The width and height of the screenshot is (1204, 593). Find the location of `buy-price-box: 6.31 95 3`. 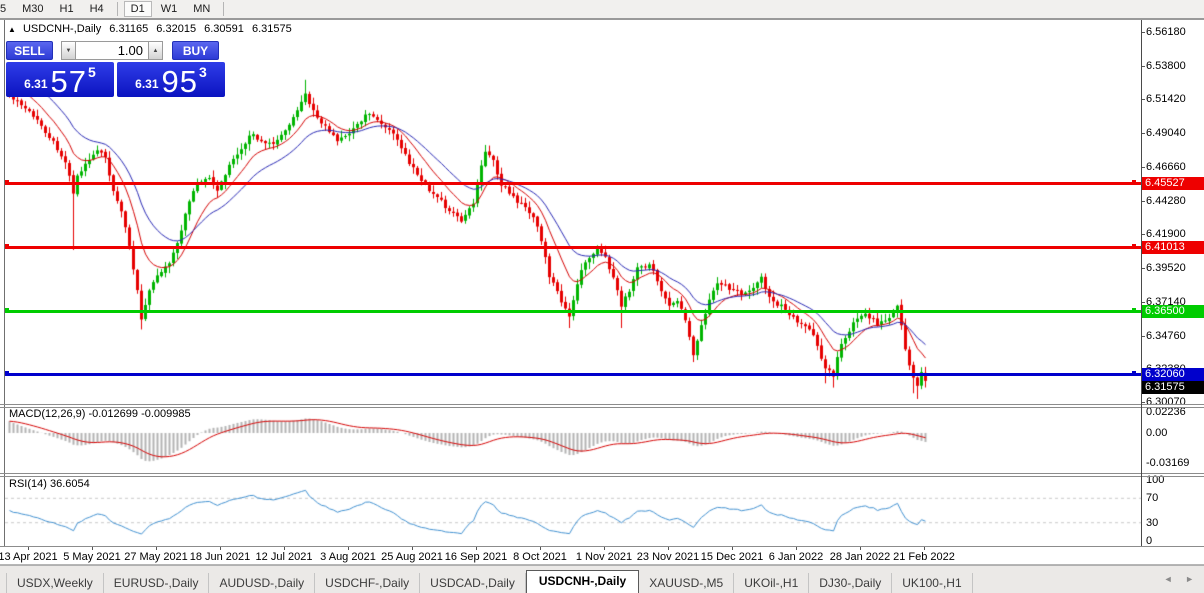

buy-price-box: 6.31 95 3 is located at coordinates (171, 79).